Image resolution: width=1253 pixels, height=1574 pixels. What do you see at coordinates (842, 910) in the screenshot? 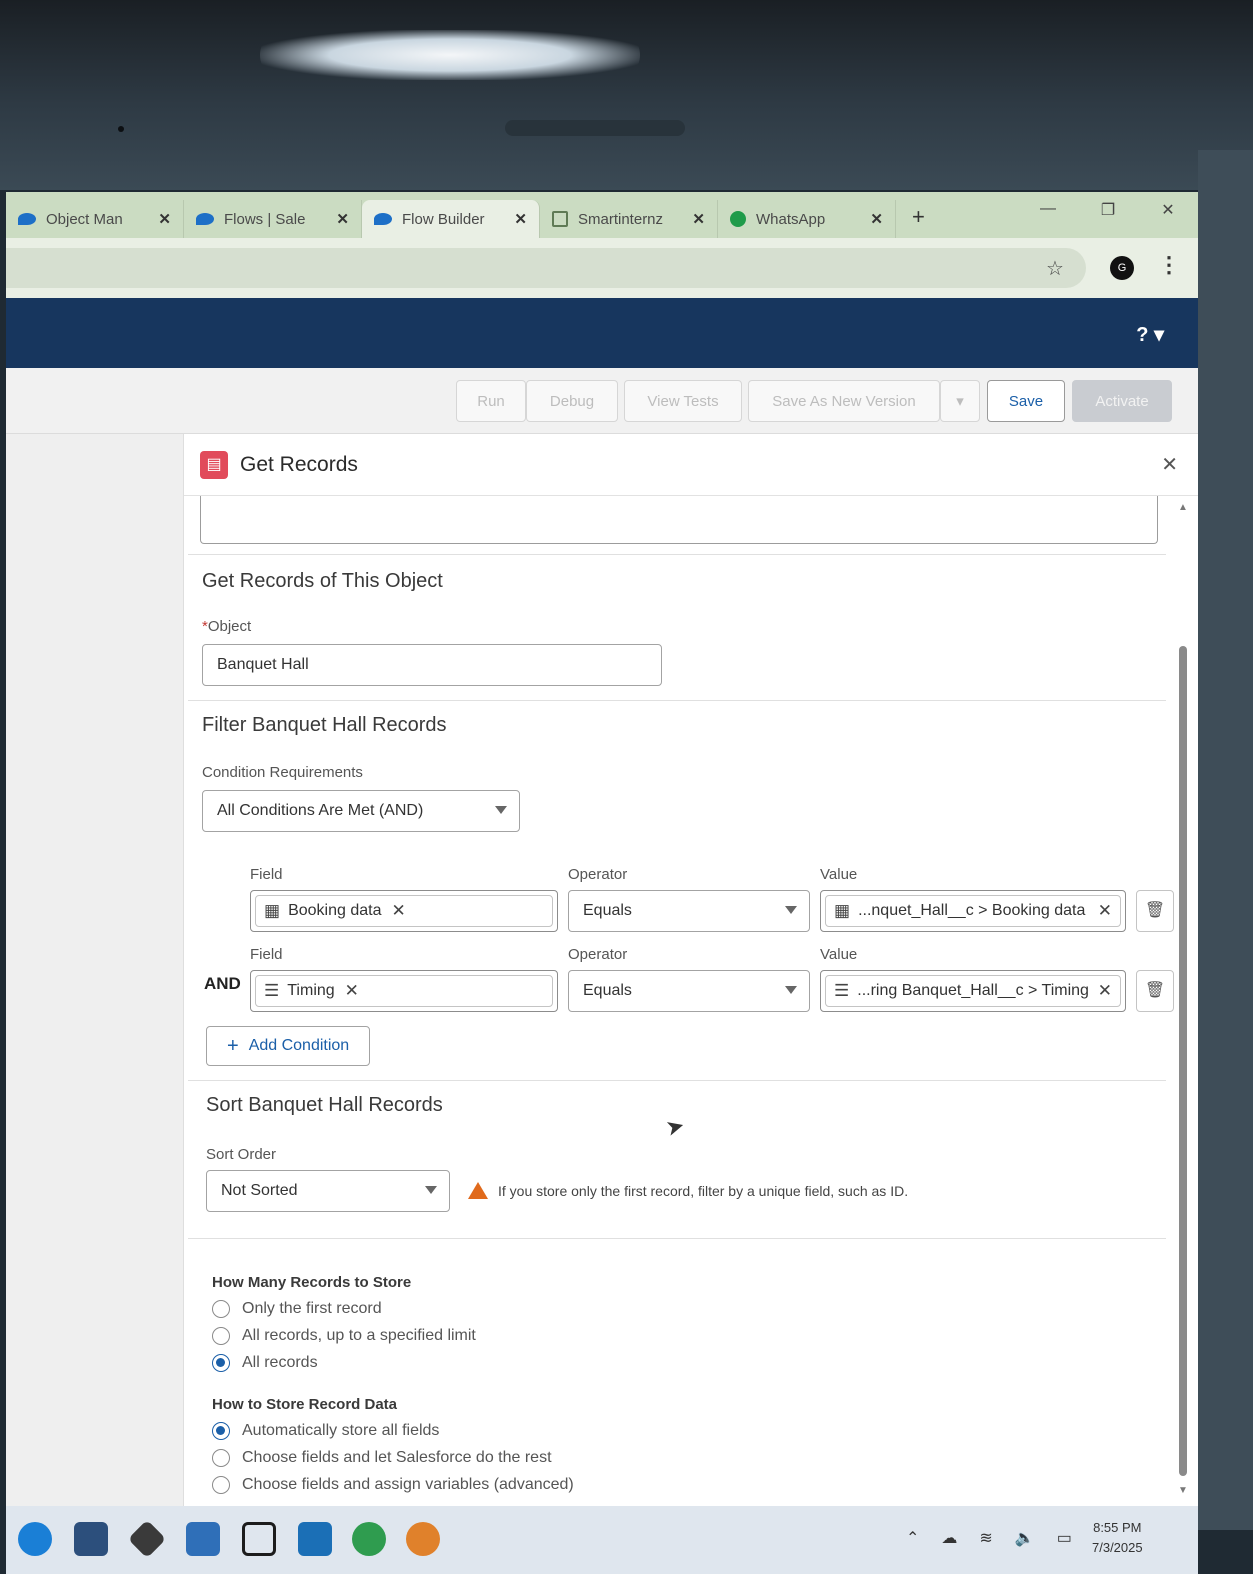
I see `calendar-icon: ▦` at bounding box center [842, 910].